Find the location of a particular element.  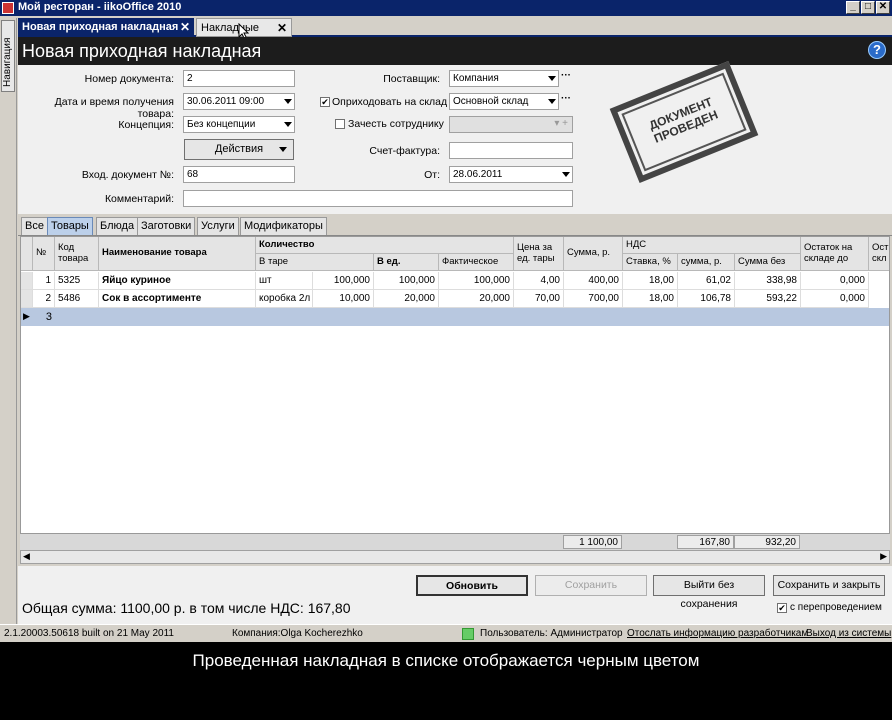

cell-price: 4,00 is located at coordinates (539, 281).